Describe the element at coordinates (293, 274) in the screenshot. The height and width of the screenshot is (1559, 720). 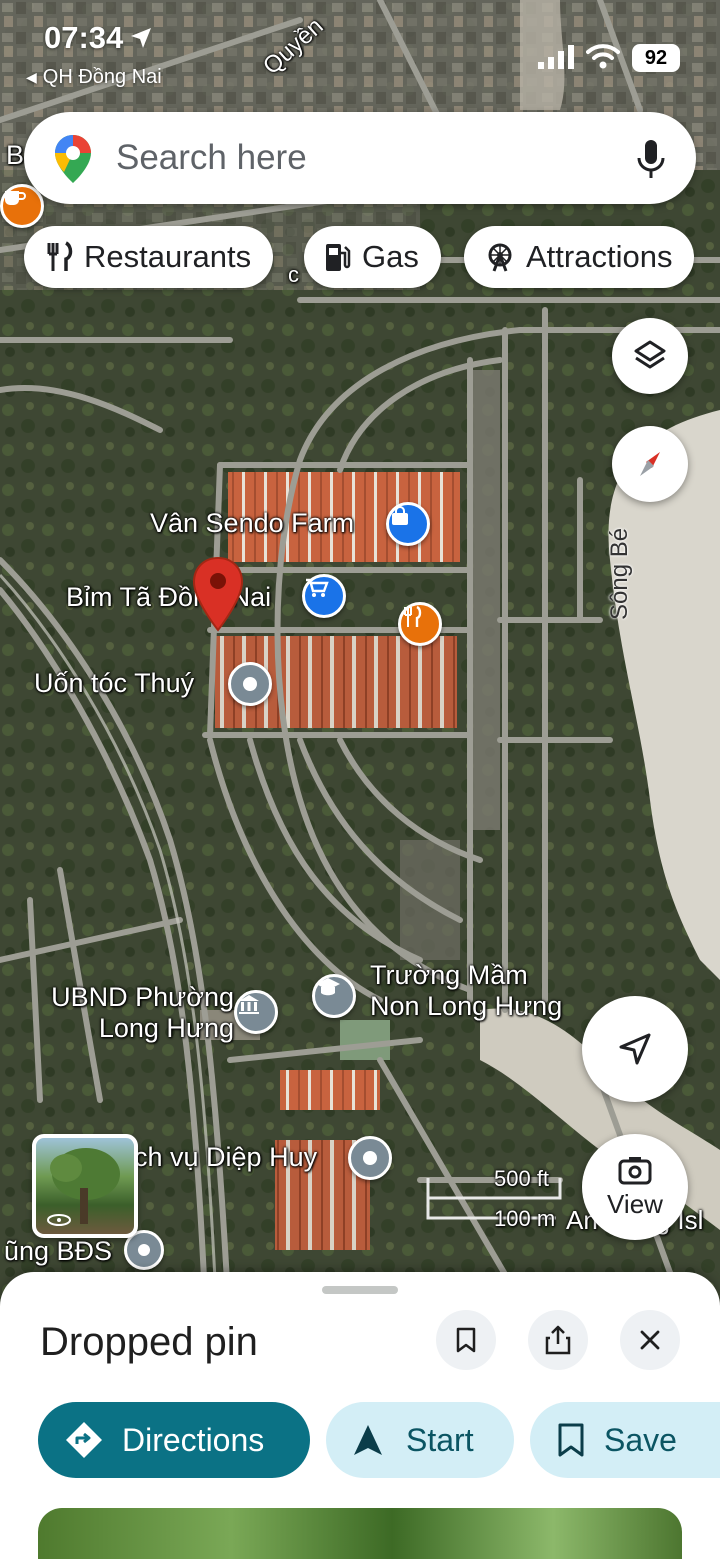
I see `edge-label: c` at that location.